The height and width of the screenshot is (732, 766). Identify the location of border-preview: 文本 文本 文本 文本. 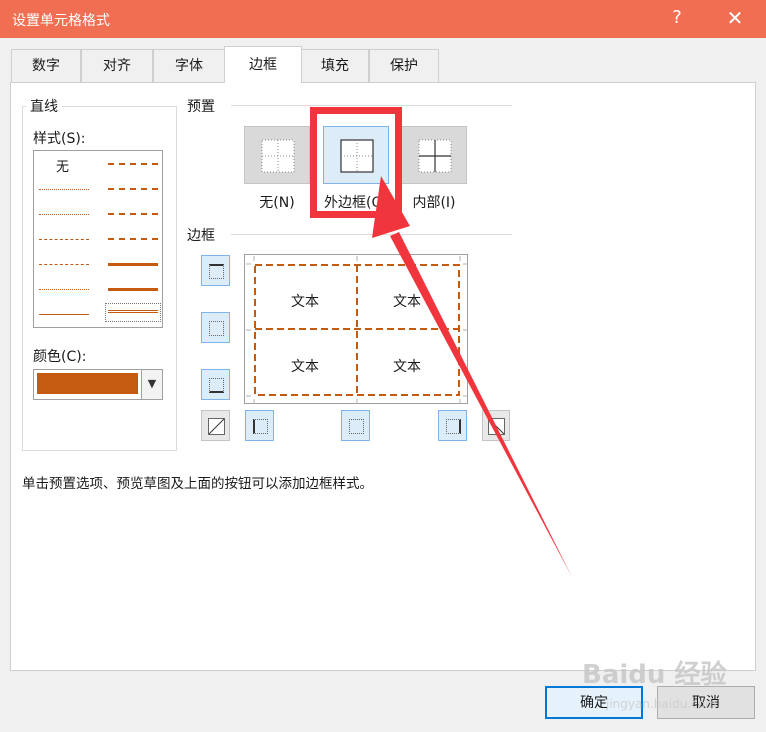
(356, 329).